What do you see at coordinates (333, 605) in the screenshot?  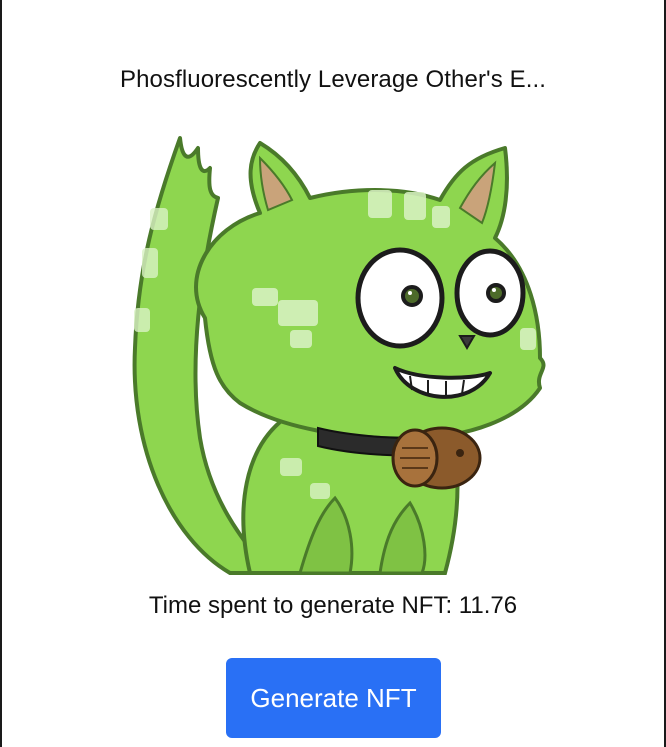 I see `generation-time-label: Time spent to generate NFT: 11.76` at bounding box center [333, 605].